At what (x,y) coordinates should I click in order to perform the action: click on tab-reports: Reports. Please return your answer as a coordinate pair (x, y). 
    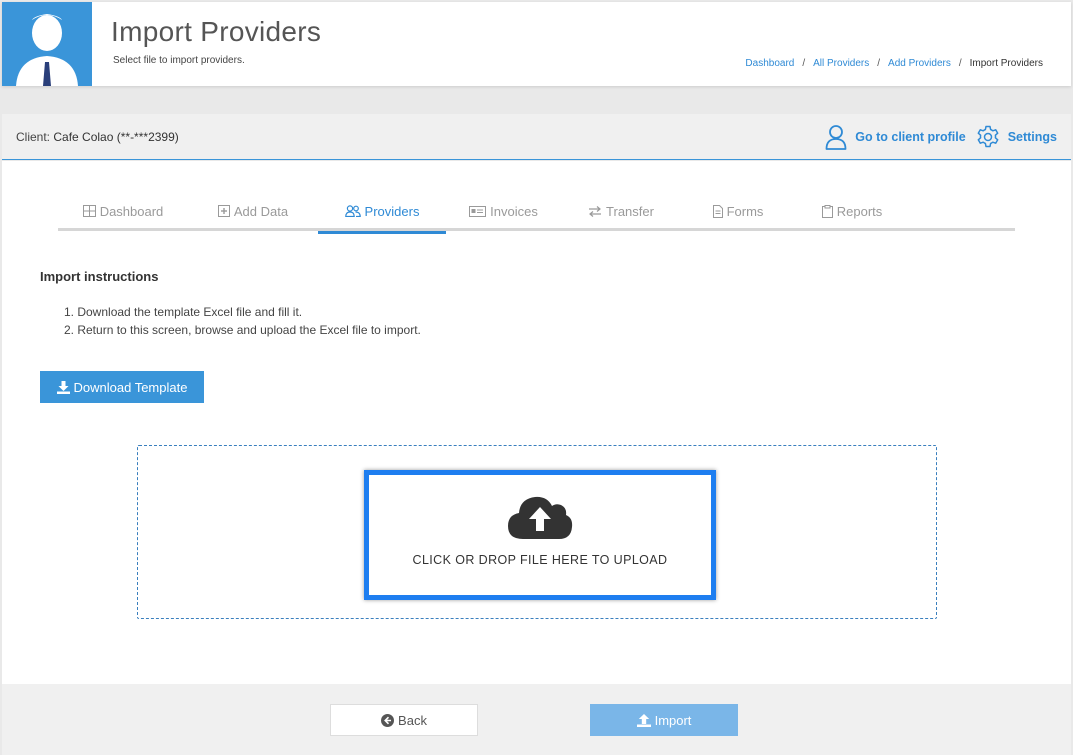
    Looking at the image, I should click on (852, 211).